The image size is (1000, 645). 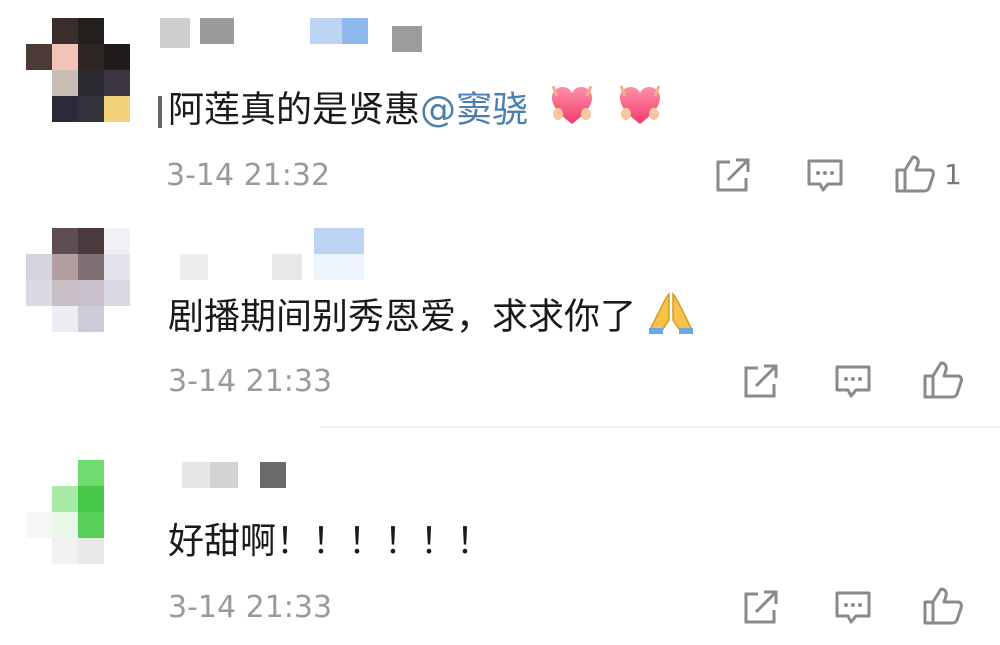 What do you see at coordinates (402, 317) in the screenshot?
I see `comment-body: 剧播期间别秀恩爱，求求你了` at bounding box center [402, 317].